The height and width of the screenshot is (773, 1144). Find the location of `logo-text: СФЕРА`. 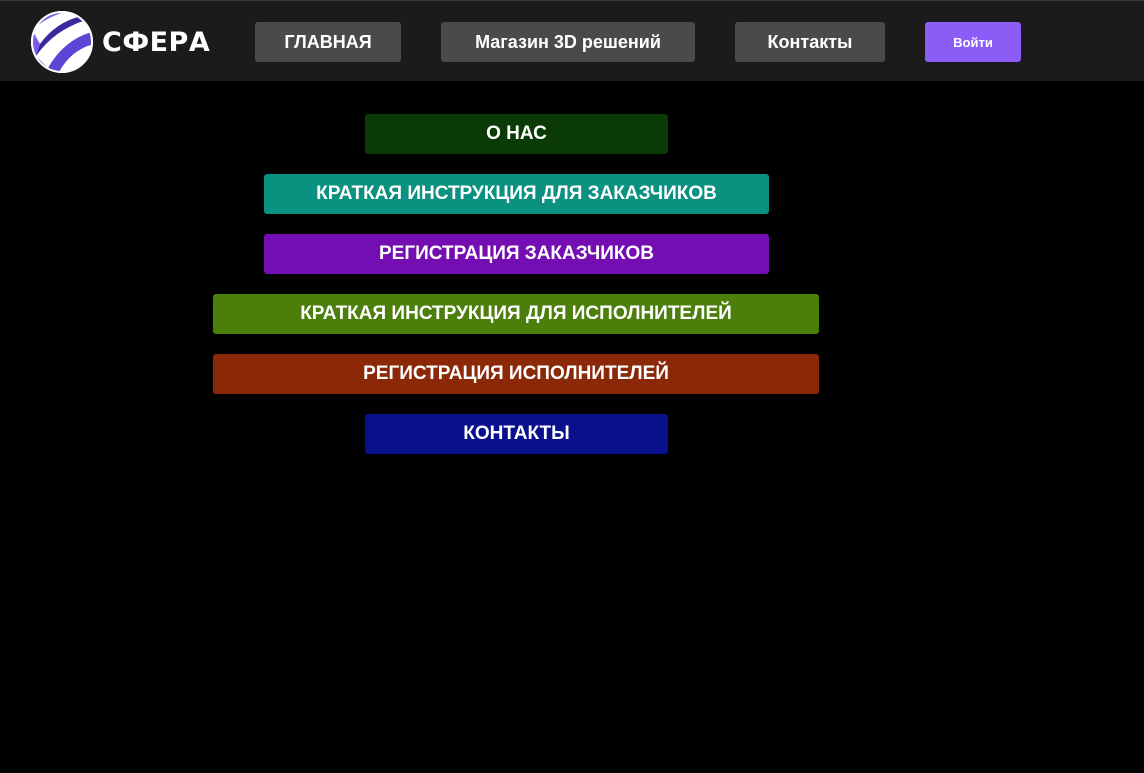

logo-text: СФЕРА is located at coordinates (156, 42).